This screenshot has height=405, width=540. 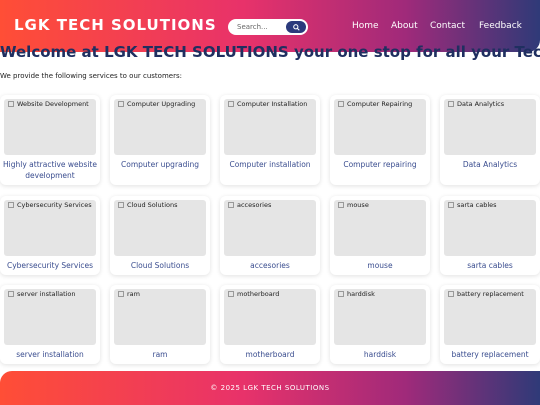 What do you see at coordinates (380, 317) in the screenshot?
I see `service-image: harddisk` at bounding box center [380, 317].